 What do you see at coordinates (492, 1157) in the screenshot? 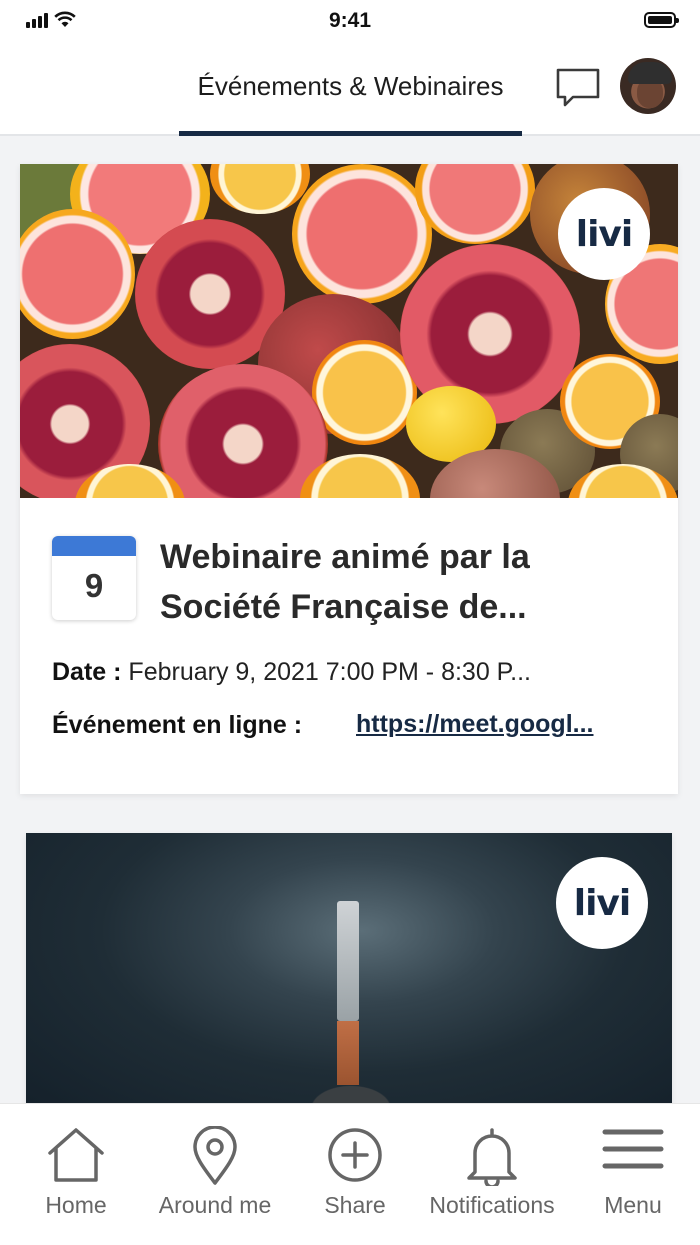
I see `bell-icon` at bounding box center [492, 1157].